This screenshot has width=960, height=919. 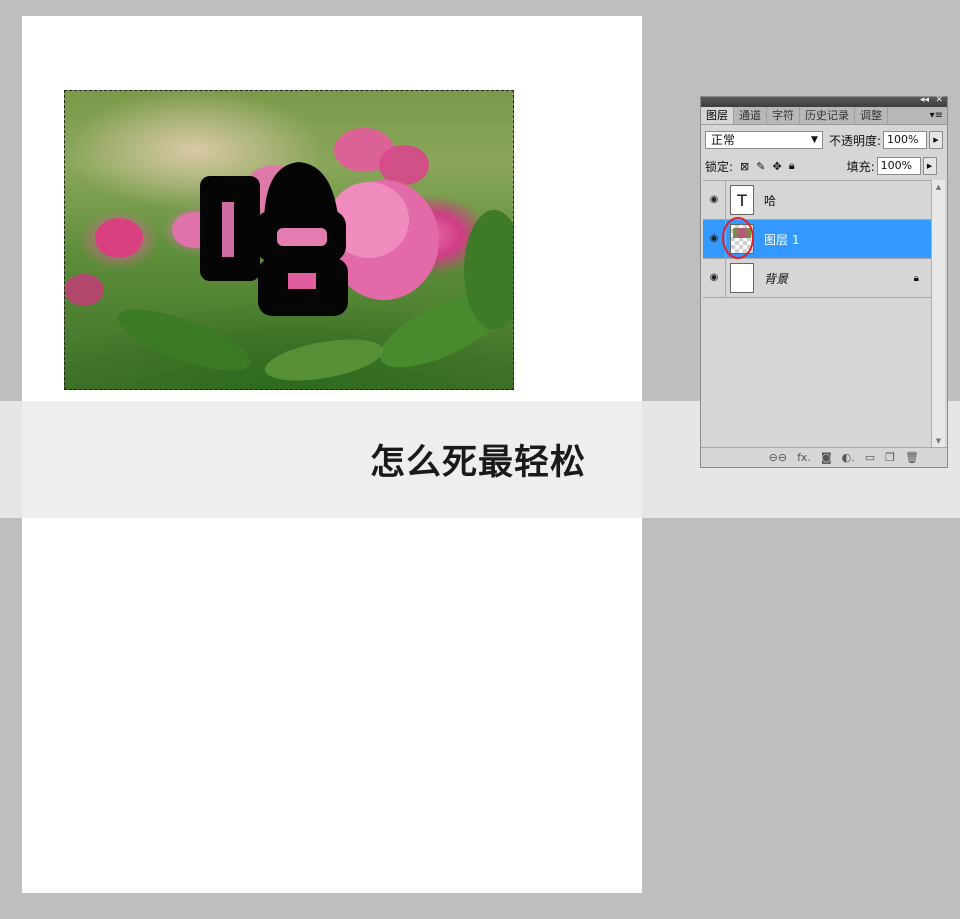 What do you see at coordinates (929, 166) in the screenshot?
I see `fill-arrow-button: ▶` at bounding box center [929, 166].